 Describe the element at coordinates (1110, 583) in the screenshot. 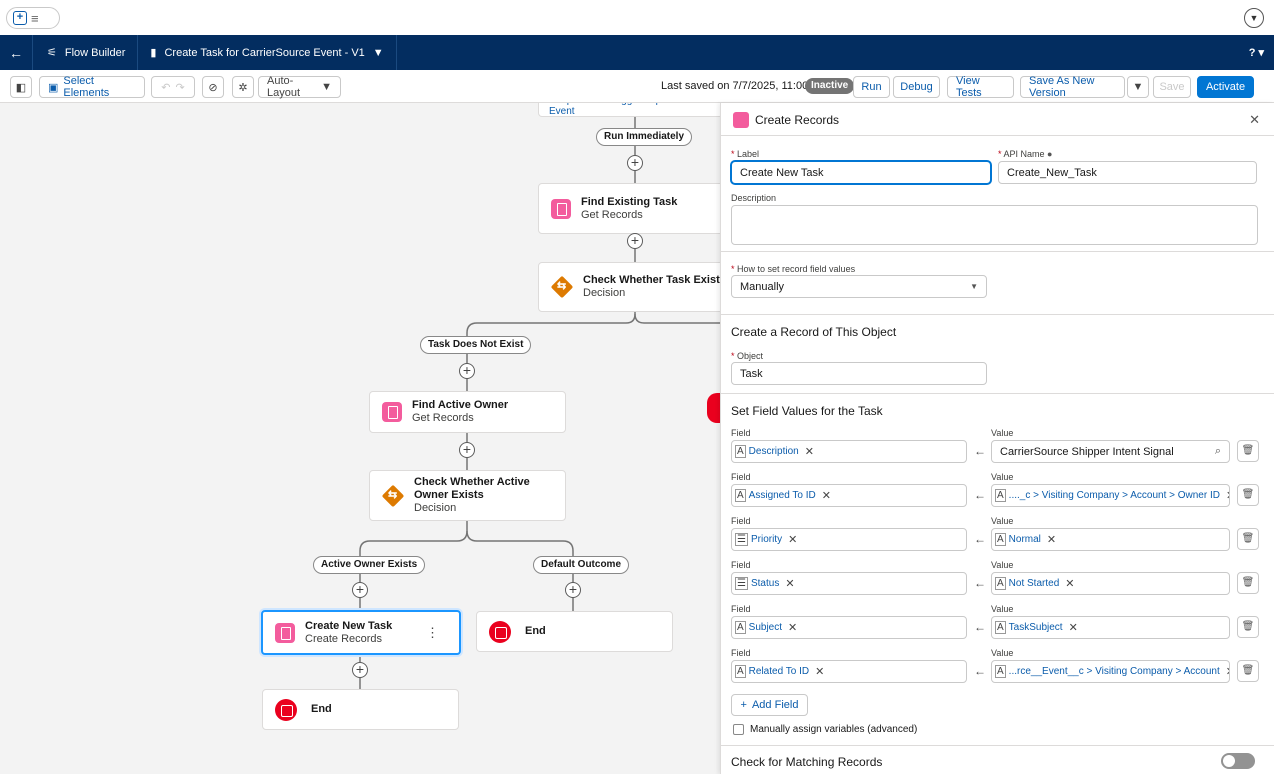

I see `value-input: A Not Started ✕` at that location.